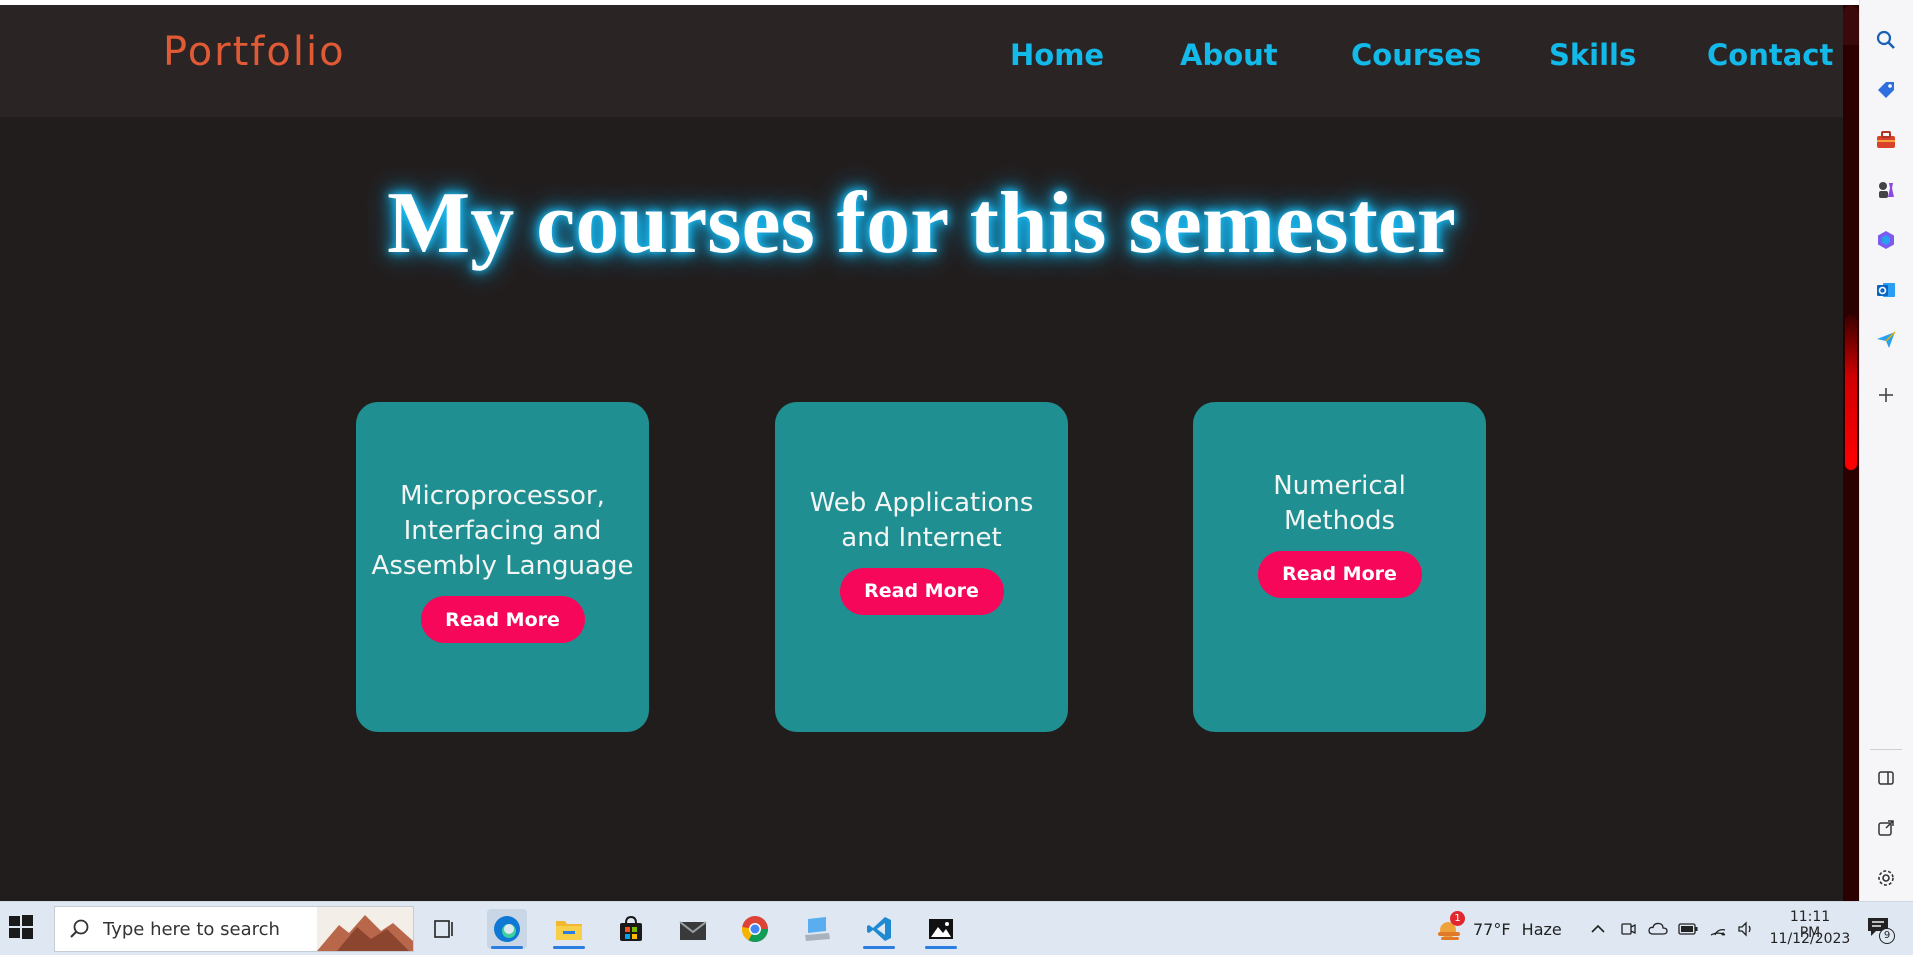  What do you see at coordinates (1628, 929) in the screenshot?
I see `meet-icon` at bounding box center [1628, 929].